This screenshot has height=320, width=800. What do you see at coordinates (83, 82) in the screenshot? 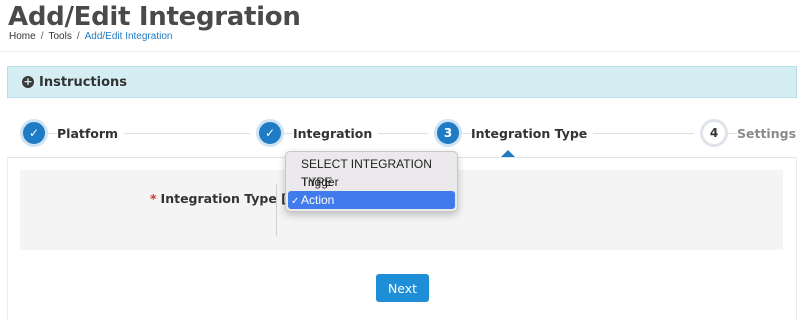
I see `instructions-label: Instructions` at bounding box center [83, 82].